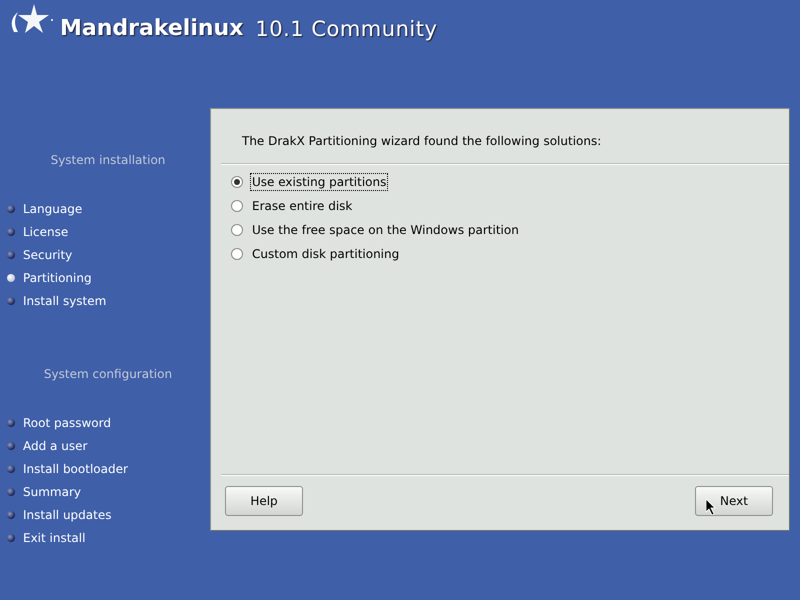 The width and height of the screenshot is (800, 600). What do you see at coordinates (108, 160) in the screenshot?
I see `section-title: System installation` at bounding box center [108, 160].